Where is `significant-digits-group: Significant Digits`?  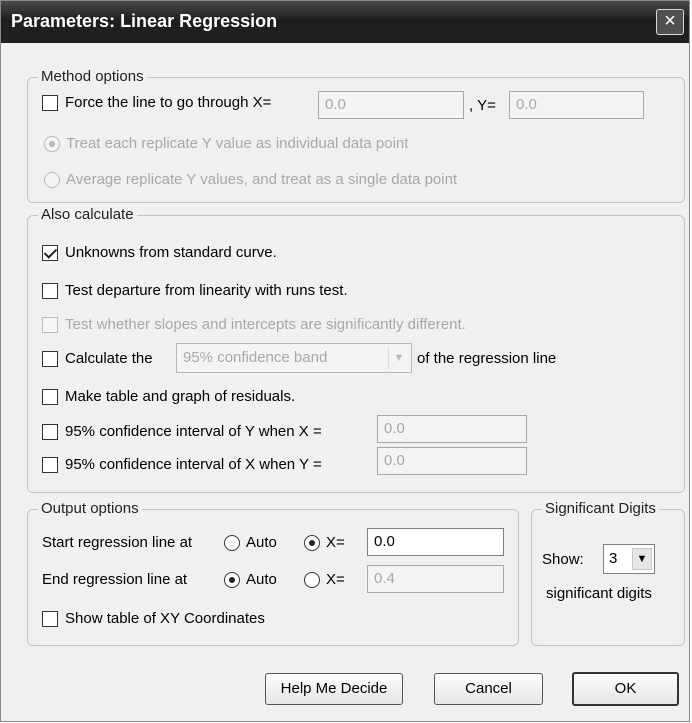 significant-digits-group: Significant Digits is located at coordinates (608, 573).